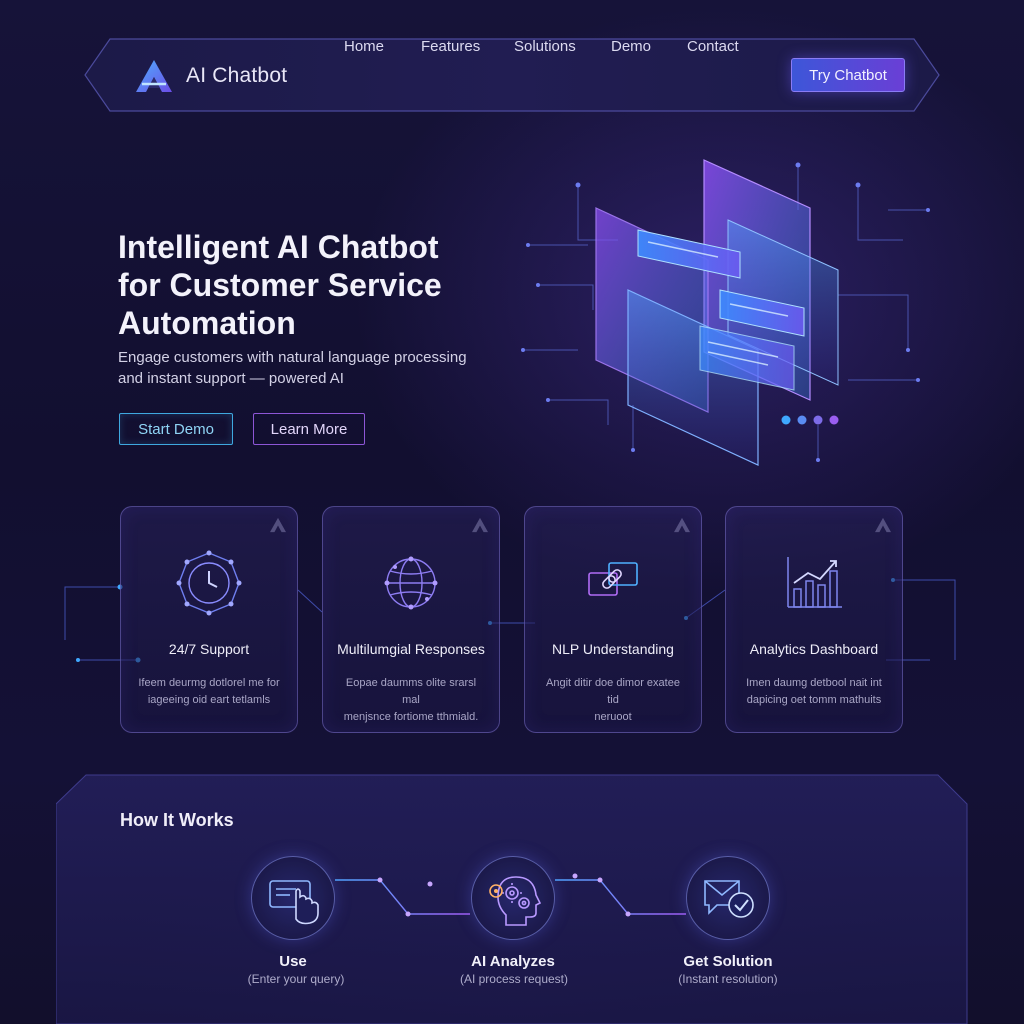 This screenshot has height=1024, width=1024. What do you see at coordinates (209, 583) in the screenshot?
I see `clock-network-icon` at bounding box center [209, 583].